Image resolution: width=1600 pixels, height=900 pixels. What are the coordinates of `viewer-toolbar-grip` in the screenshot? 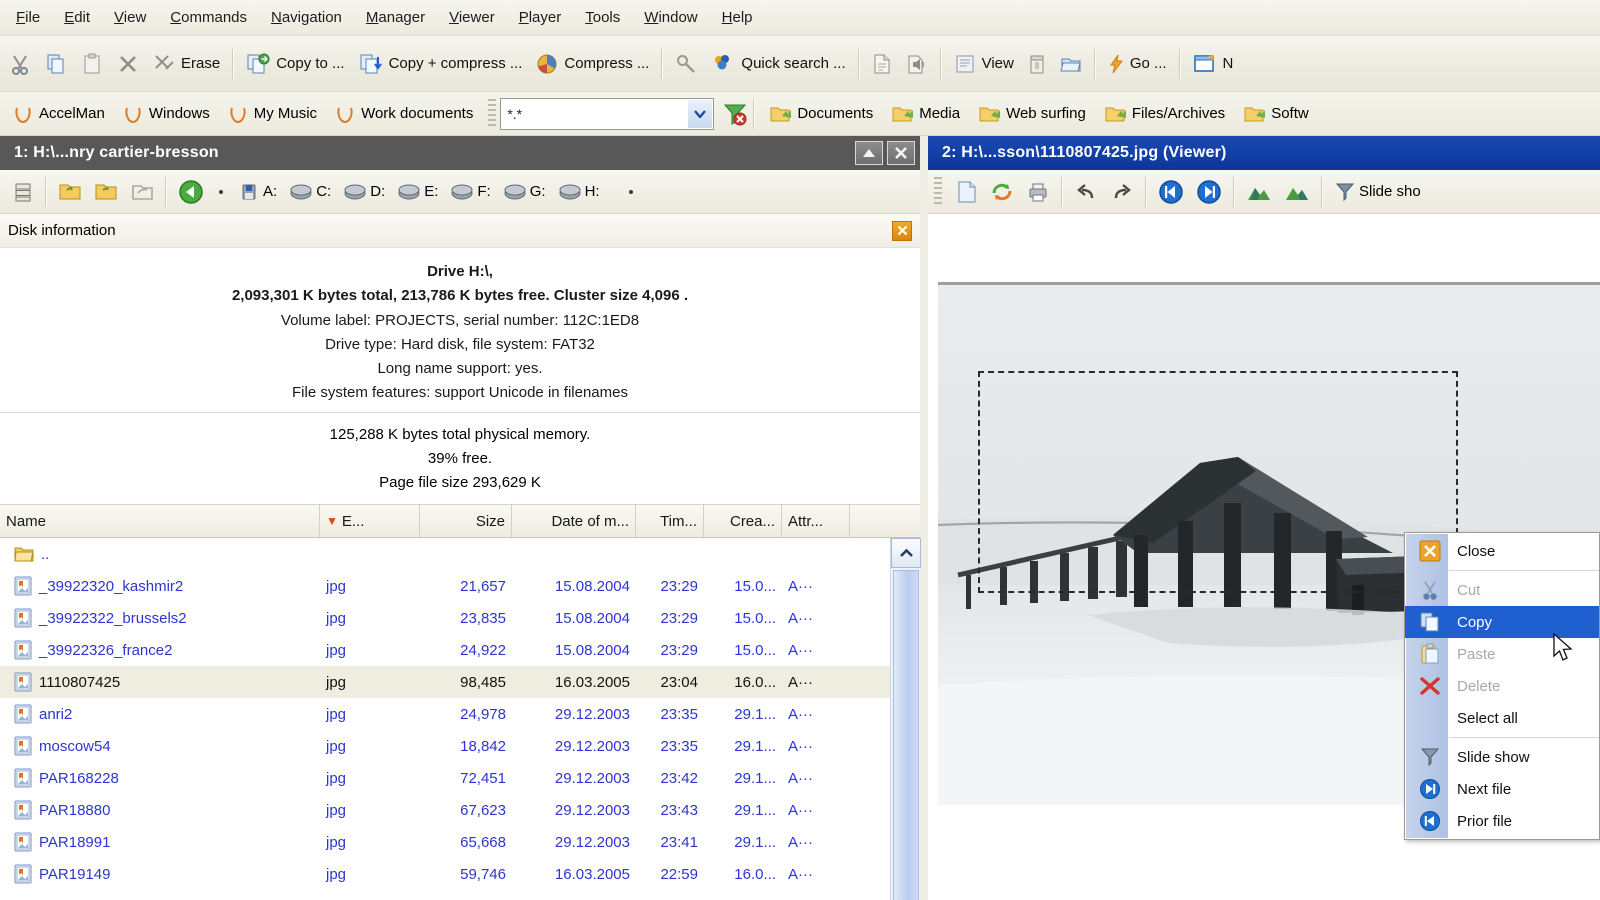 It's located at (938, 191).